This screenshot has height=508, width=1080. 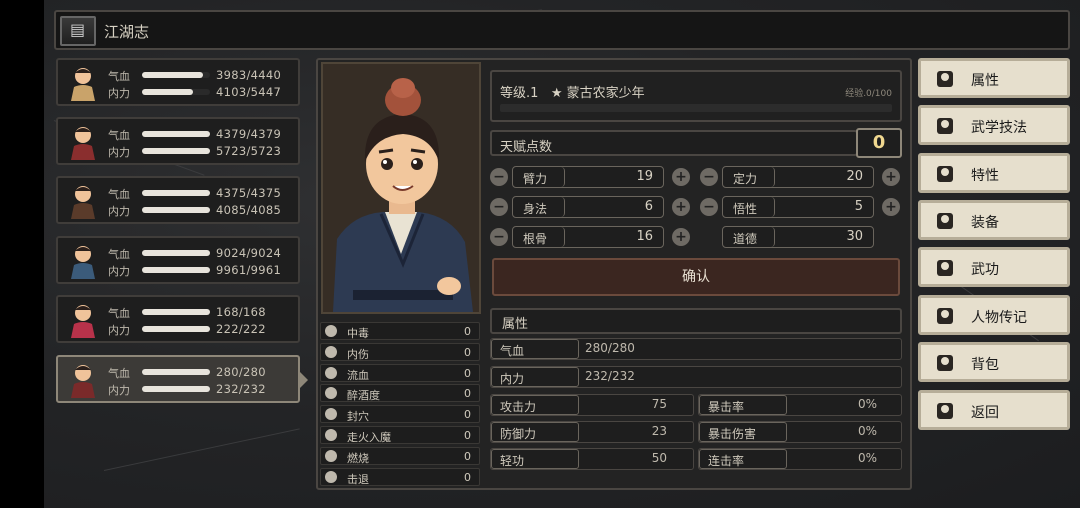 I want to click on hp-value: 4379/4379, so click(x=249, y=134).